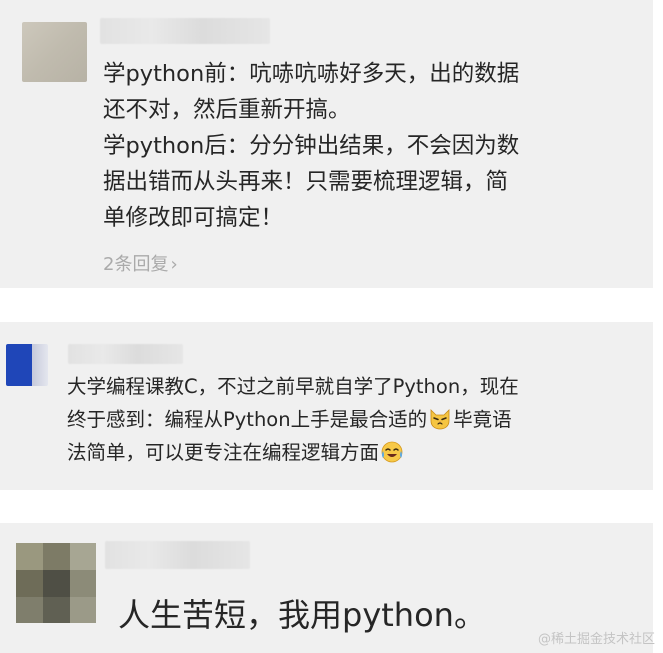 Image resolution: width=663 pixels, height=653 pixels. What do you see at coordinates (311, 146) in the screenshot?
I see `comment-line: 学python后：分分钟出结果，不会因为数` at bounding box center [311, 146].